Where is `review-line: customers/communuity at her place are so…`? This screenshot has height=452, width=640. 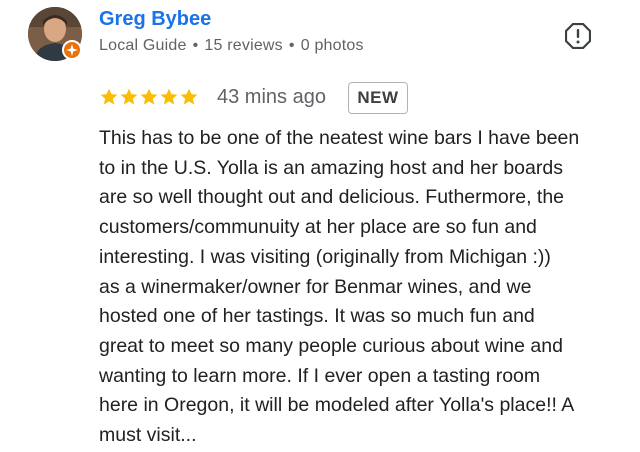
review-line: customers/communuity at her place are so… is located at coordinates (318, 227).